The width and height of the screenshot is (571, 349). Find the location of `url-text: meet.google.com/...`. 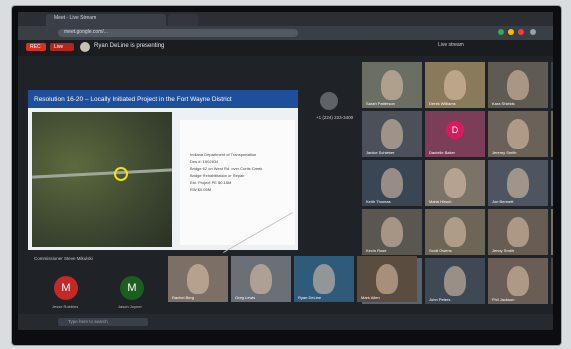

url-text: meet.google.com/... is located at coordinates (86, 32).